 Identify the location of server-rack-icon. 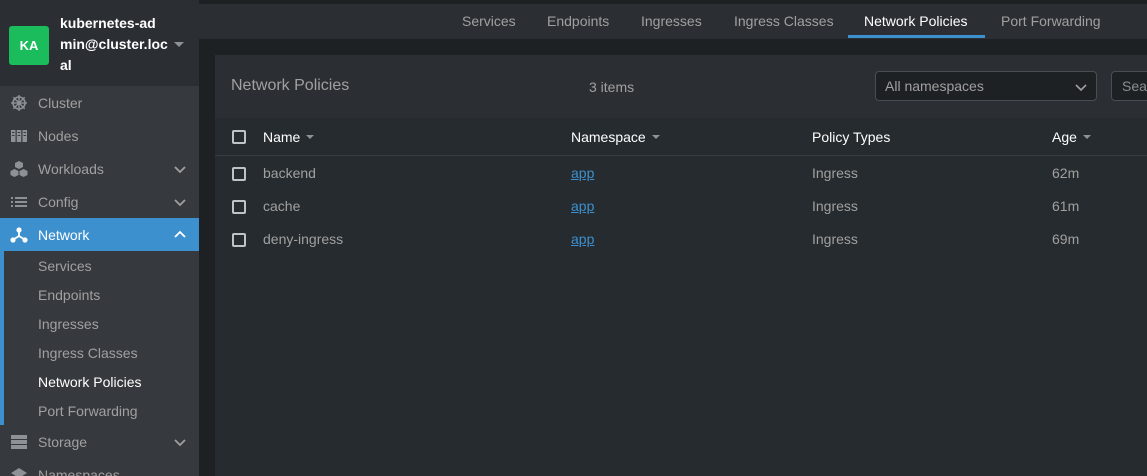
(19, 136).